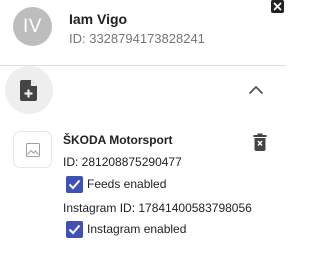 Image resolution: width=320 pixels, height=257 pixels. Describe the element at coordinates (98, 19) in the screenshot. I see `user-name: Iam Vigo` at that location.